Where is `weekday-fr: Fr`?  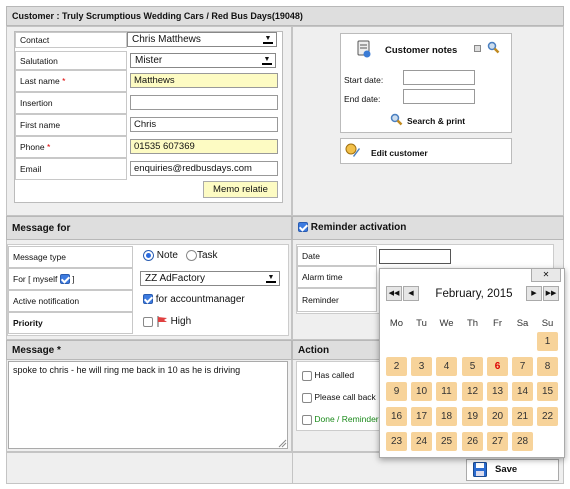 weekday-fr: Fr is located at coordinates (497, 323).